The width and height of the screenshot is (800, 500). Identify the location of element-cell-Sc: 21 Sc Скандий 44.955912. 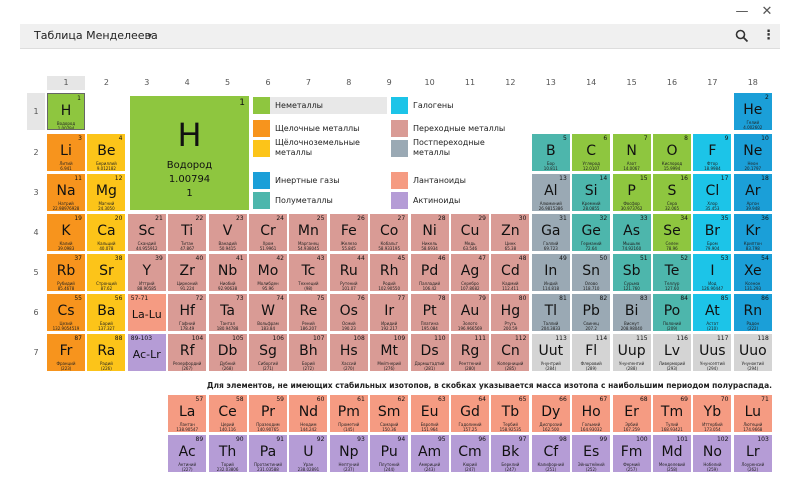
(146, 232).